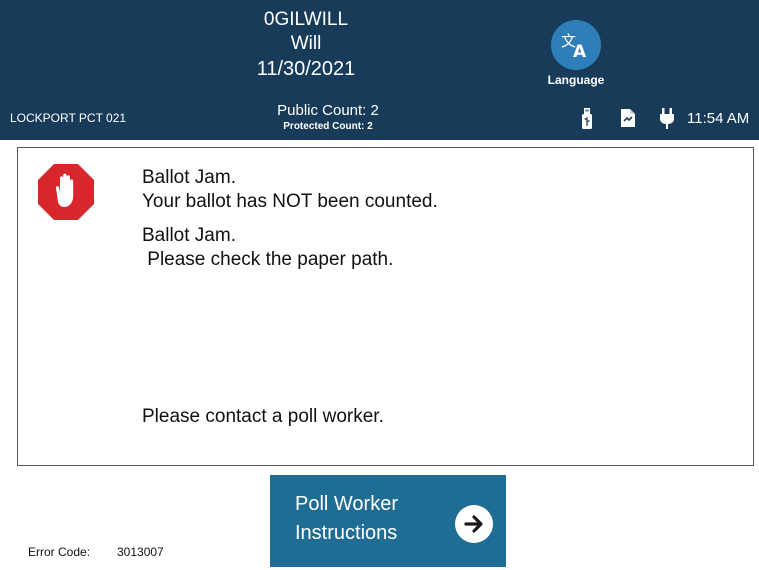 The width and height of the screenshot is (759, 570). I want to click on protected-count: Protected Count: 2, so click(328, 126).